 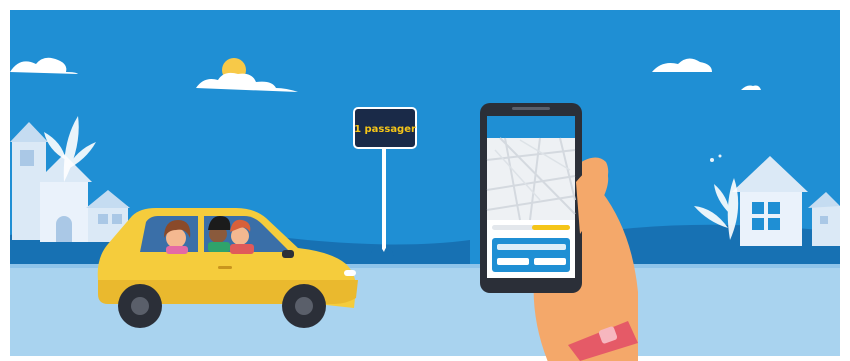 What do you see at coordinates (551, 227) in the screenshot?
I see `progress-fill` at bounding box center [551, 227].